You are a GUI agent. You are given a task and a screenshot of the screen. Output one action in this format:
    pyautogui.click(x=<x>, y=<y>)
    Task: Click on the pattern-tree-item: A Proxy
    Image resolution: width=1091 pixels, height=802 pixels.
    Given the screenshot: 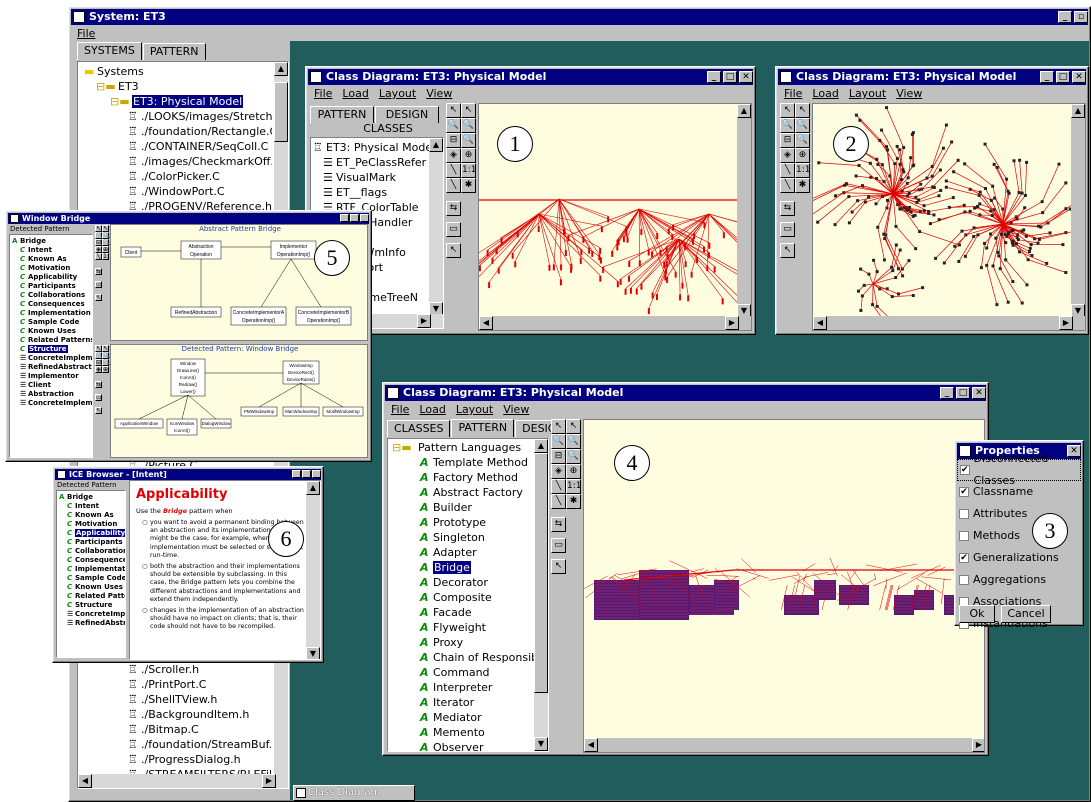 What is the action you would take?
    pyautogui.click(x=462, y=642)
    